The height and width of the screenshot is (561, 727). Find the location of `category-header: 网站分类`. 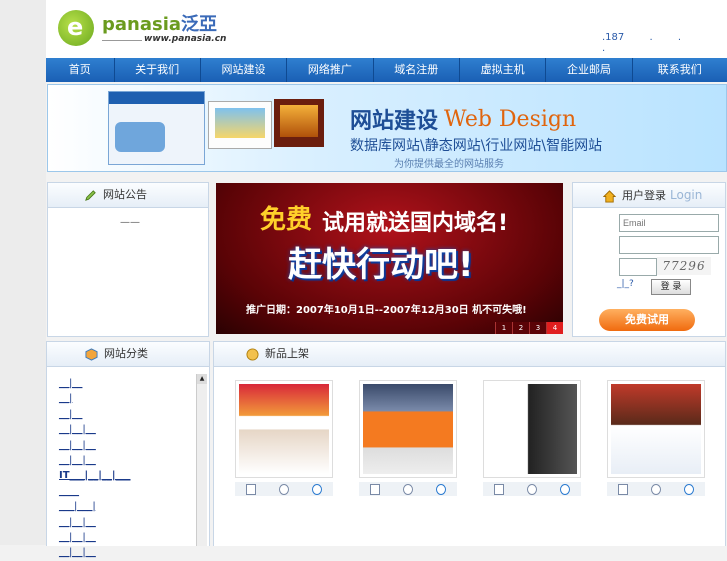

category-header: 网站分类 is located at coordinates (128, 354).